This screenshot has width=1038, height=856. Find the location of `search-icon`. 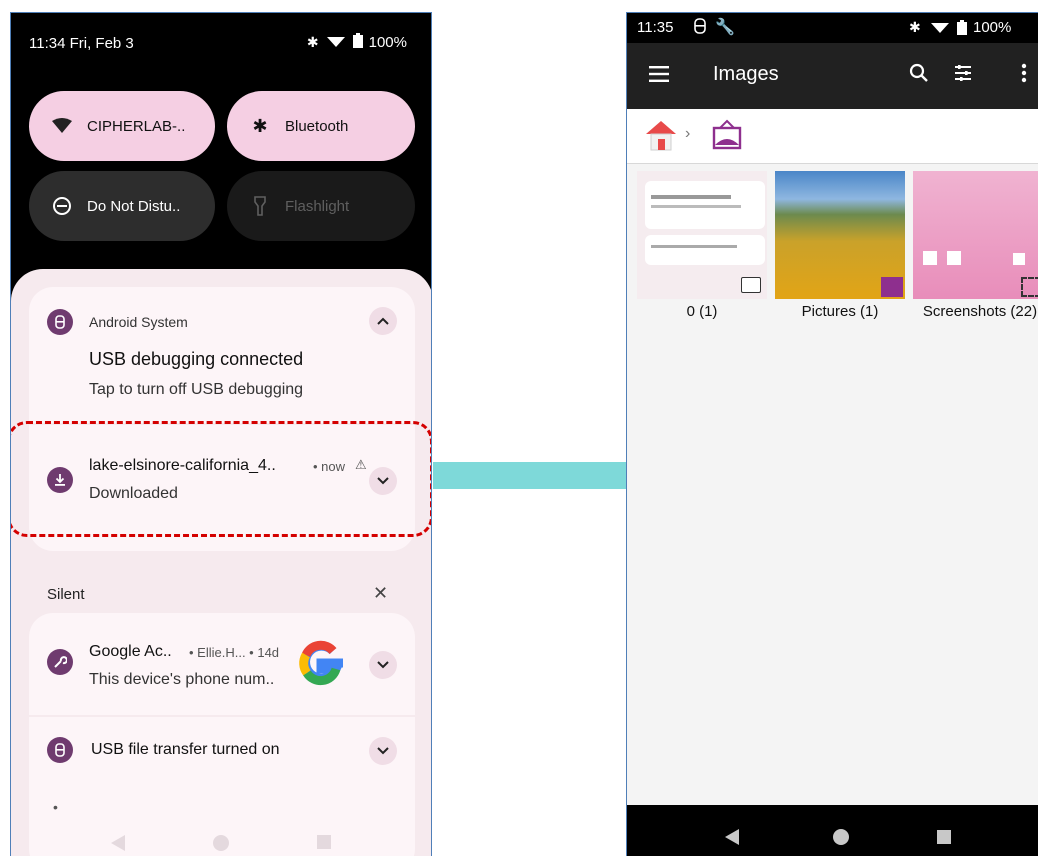

search-icon is located at coordinates (919, 75).